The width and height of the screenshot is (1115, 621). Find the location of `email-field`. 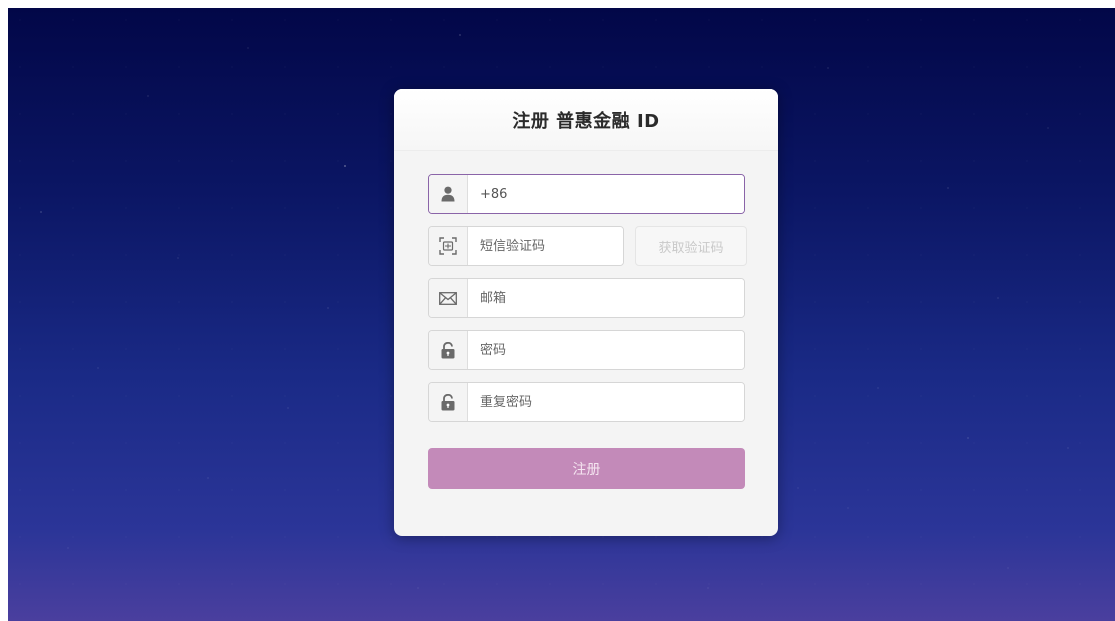

email-field is located at coordinates (586, 298).